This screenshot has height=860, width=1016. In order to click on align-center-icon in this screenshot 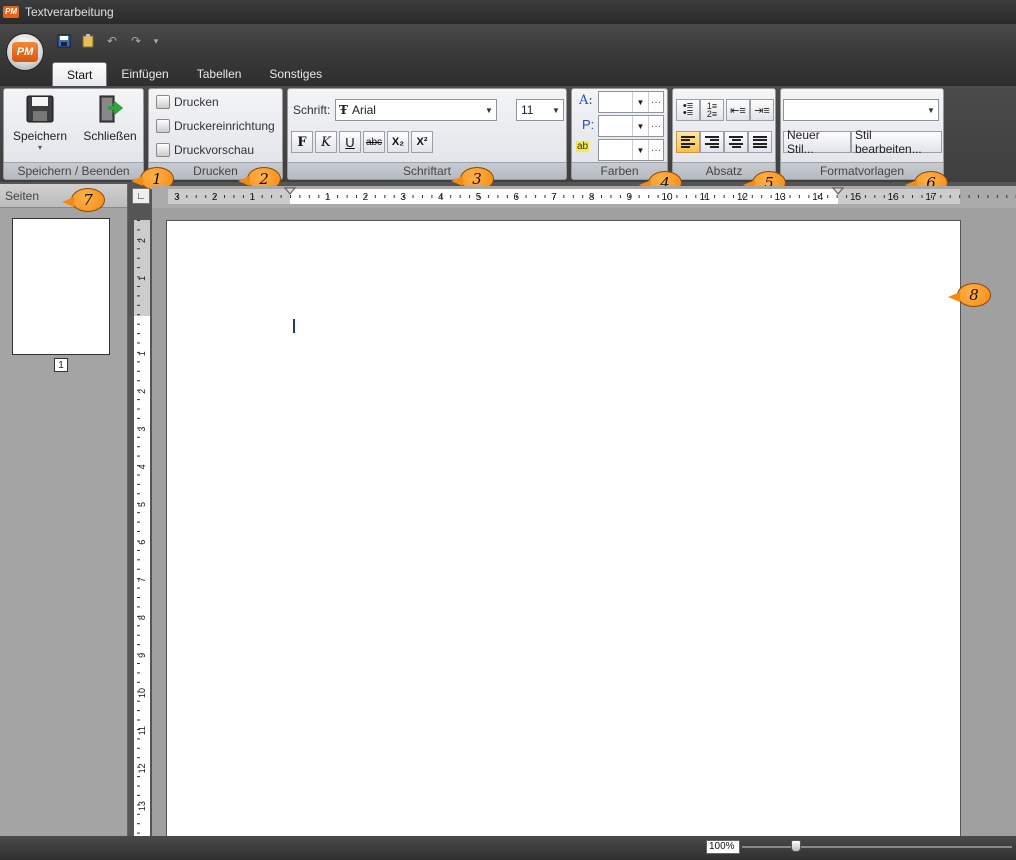, I will do `click(736, 142)`.